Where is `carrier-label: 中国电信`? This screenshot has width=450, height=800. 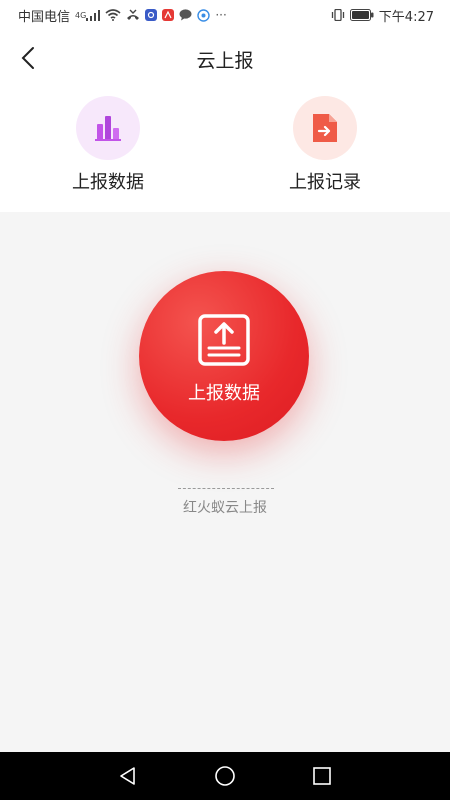
carrier-label: 中国电信 is located at coordinates (44, 17).